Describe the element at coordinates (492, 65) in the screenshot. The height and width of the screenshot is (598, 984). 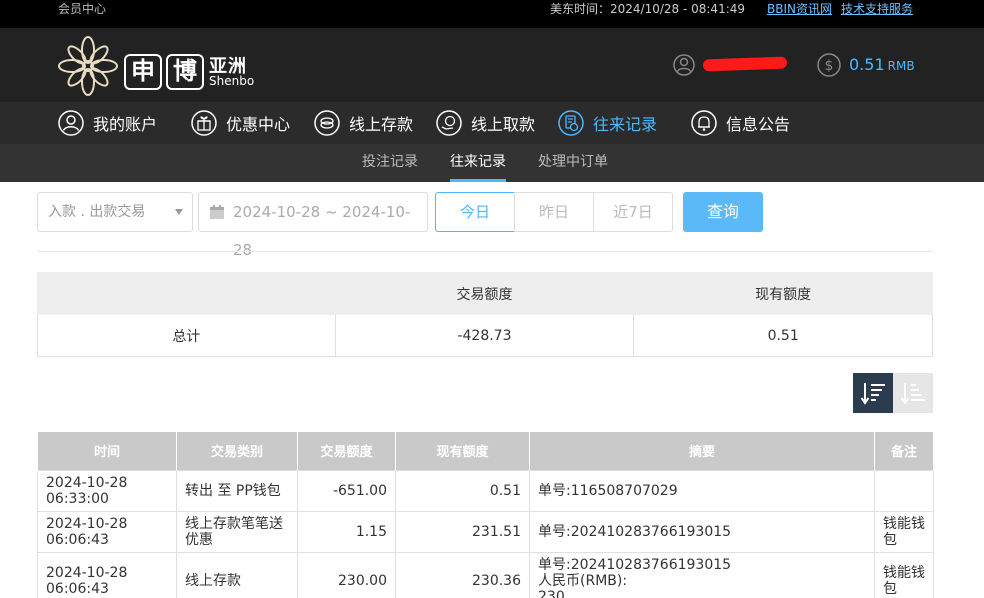
I see `site-header: 申 博 亚洲 Shenbo 6 $ 0.51RMB` at that location.